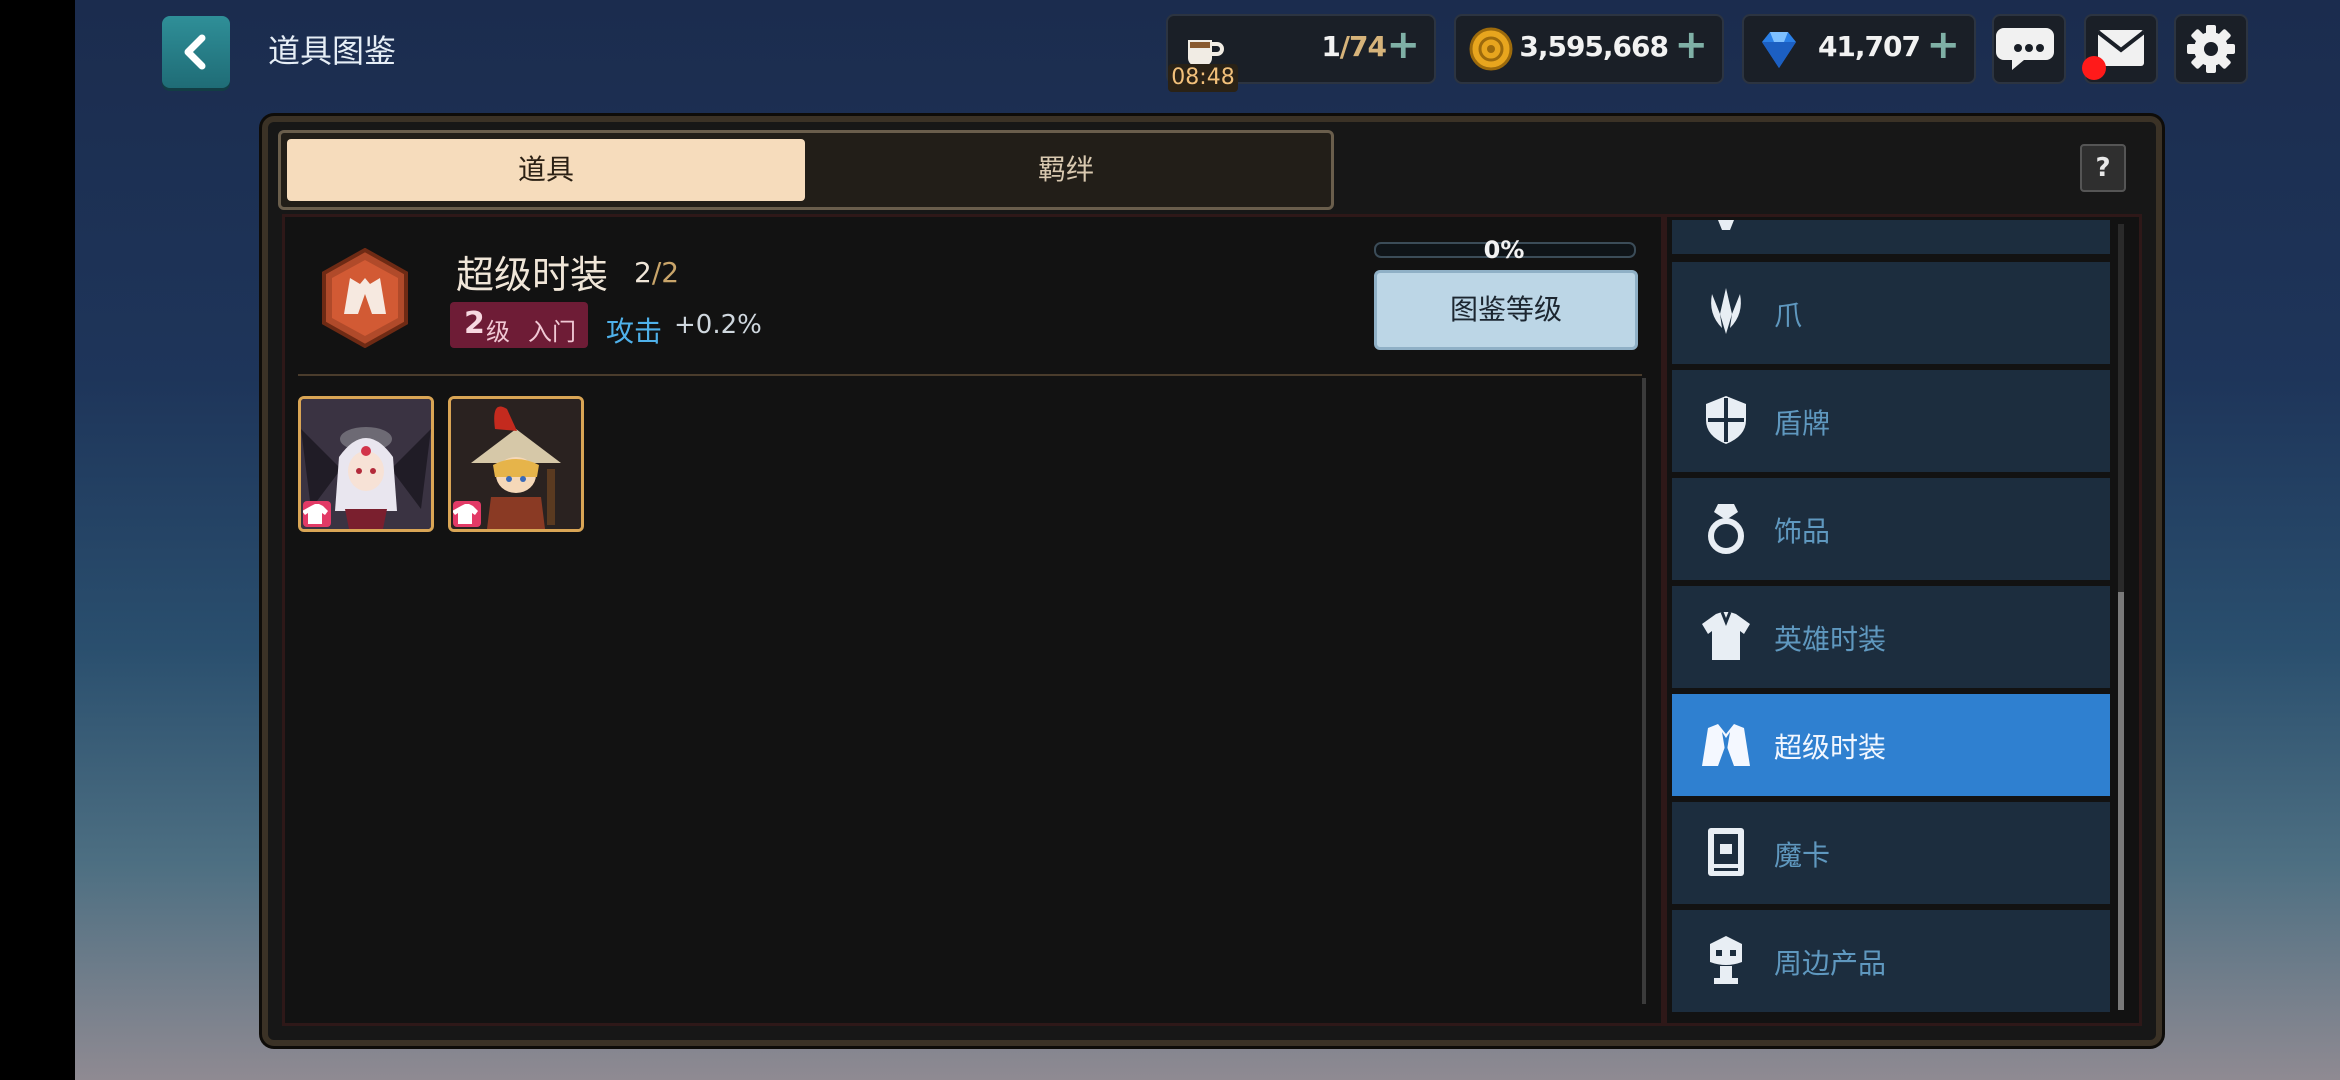 This screenshot has height=1080, width=2340. I want to click on partial-icon, so click(1726, 225).